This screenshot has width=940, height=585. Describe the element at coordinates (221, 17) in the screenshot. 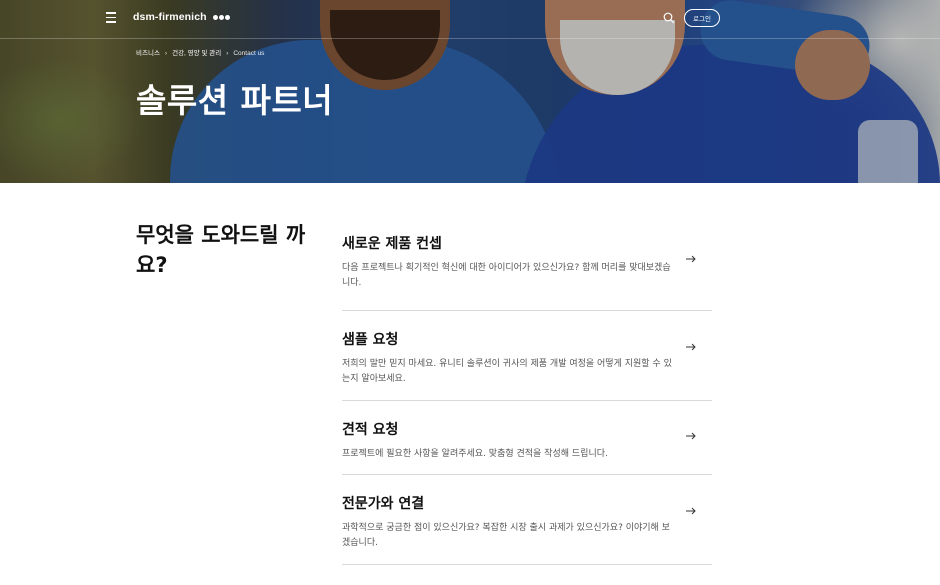

I see `logo-dots-icon` at that location.